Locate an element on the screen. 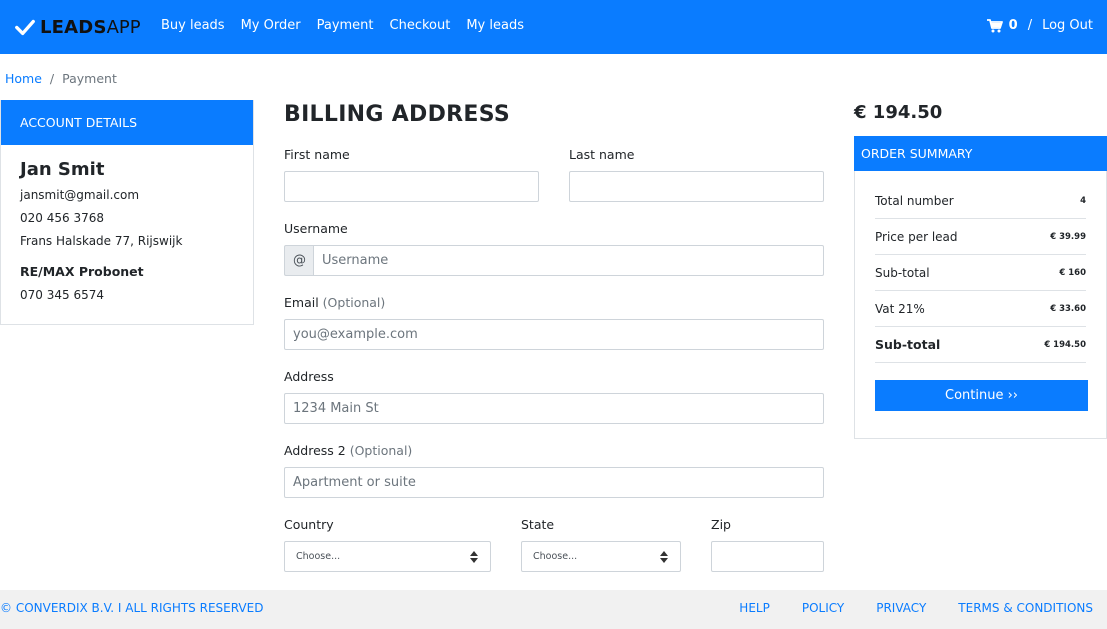  email-input is located at coordinates (554, 334).